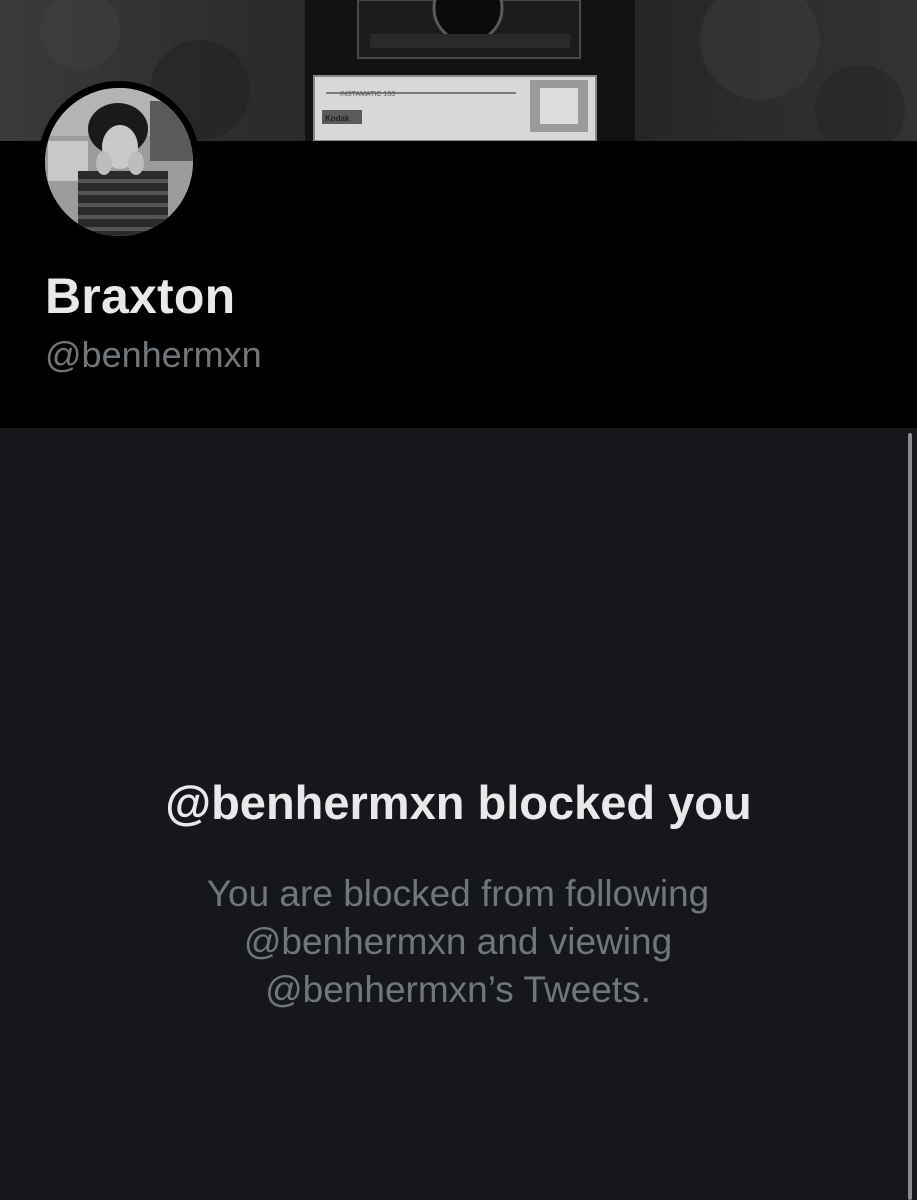  I want to click on avatar, so click(119, 162).